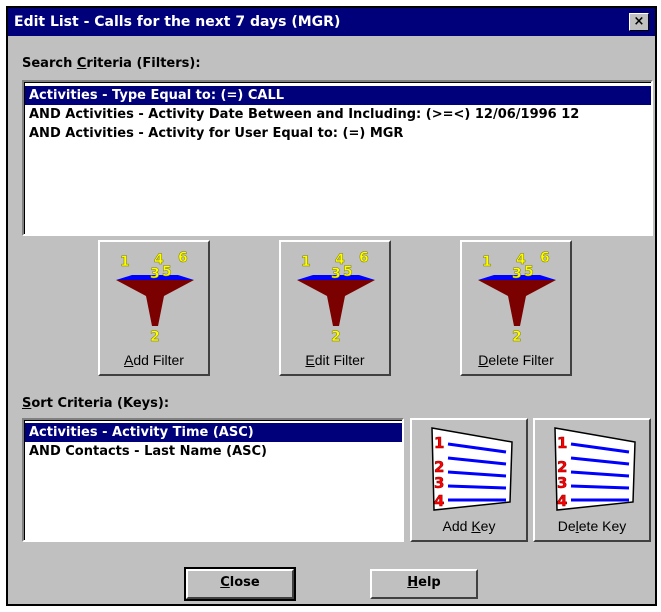  What do you see at coordinates (111, 63) in the screenshot?
I see `search-criteria-label: Search Criteria (Filters):` at bounding box center [111, 63].